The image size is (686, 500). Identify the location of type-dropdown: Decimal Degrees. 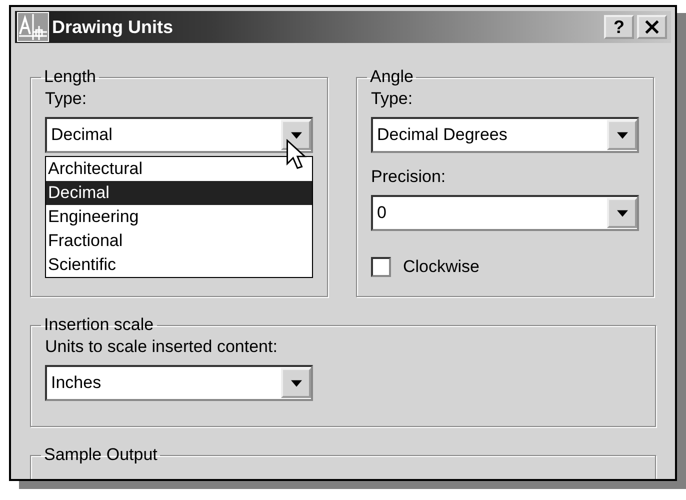
(505, 135).